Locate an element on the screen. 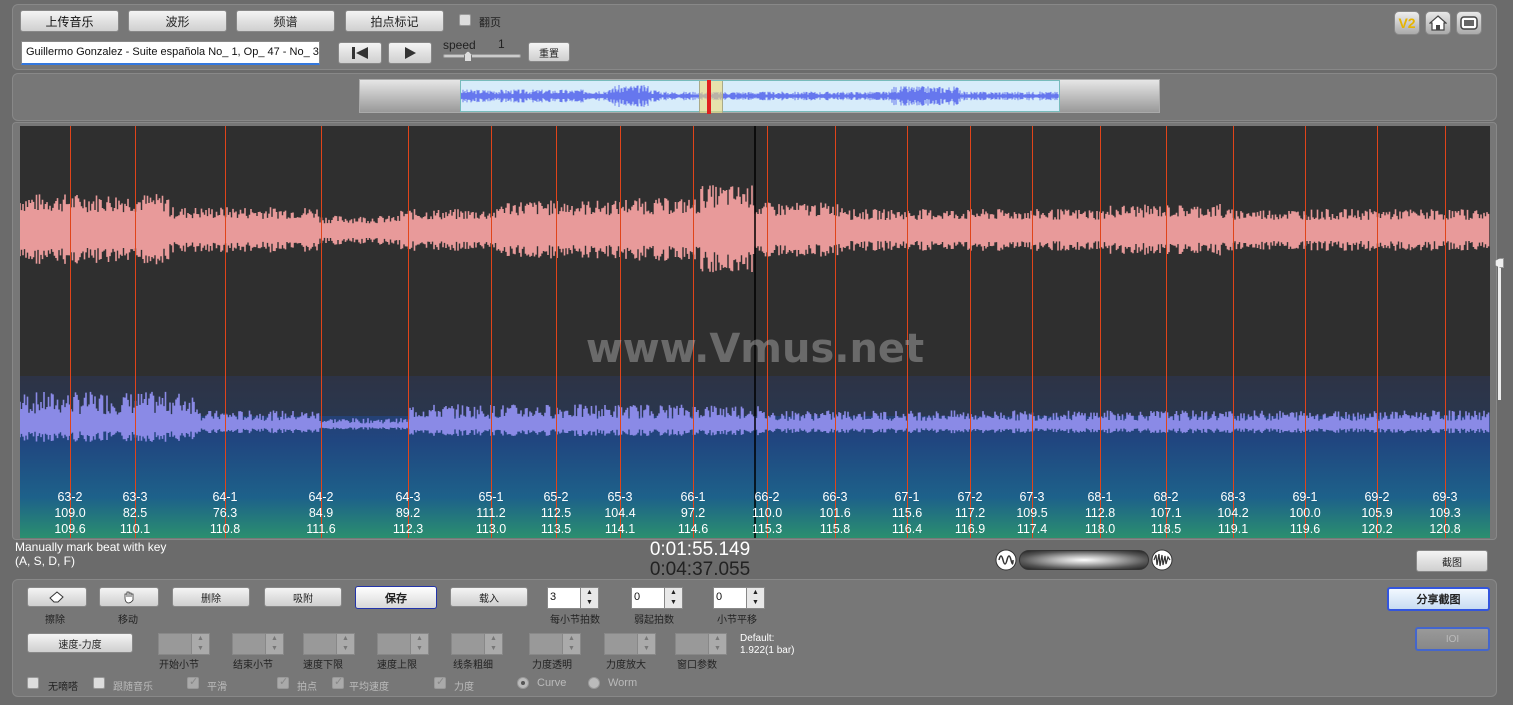 The image size is (1513, 705). save-button: 保存 is located at coordinates (396, 597).